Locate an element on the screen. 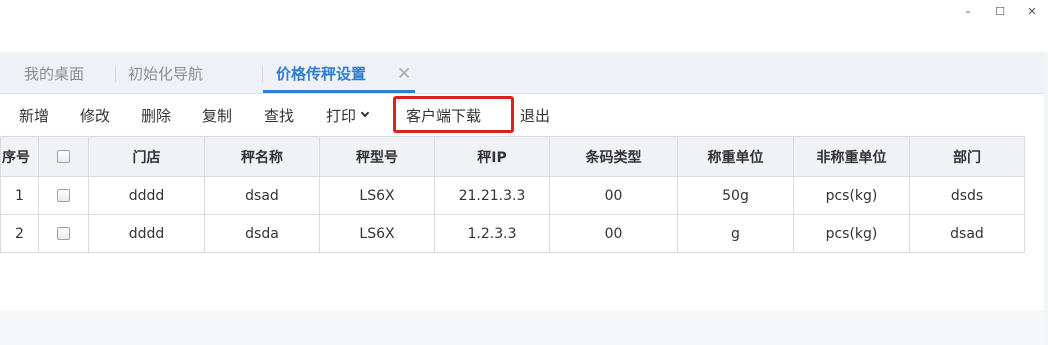  cell-scale-name: dsad is located at coordinates (262, 195).